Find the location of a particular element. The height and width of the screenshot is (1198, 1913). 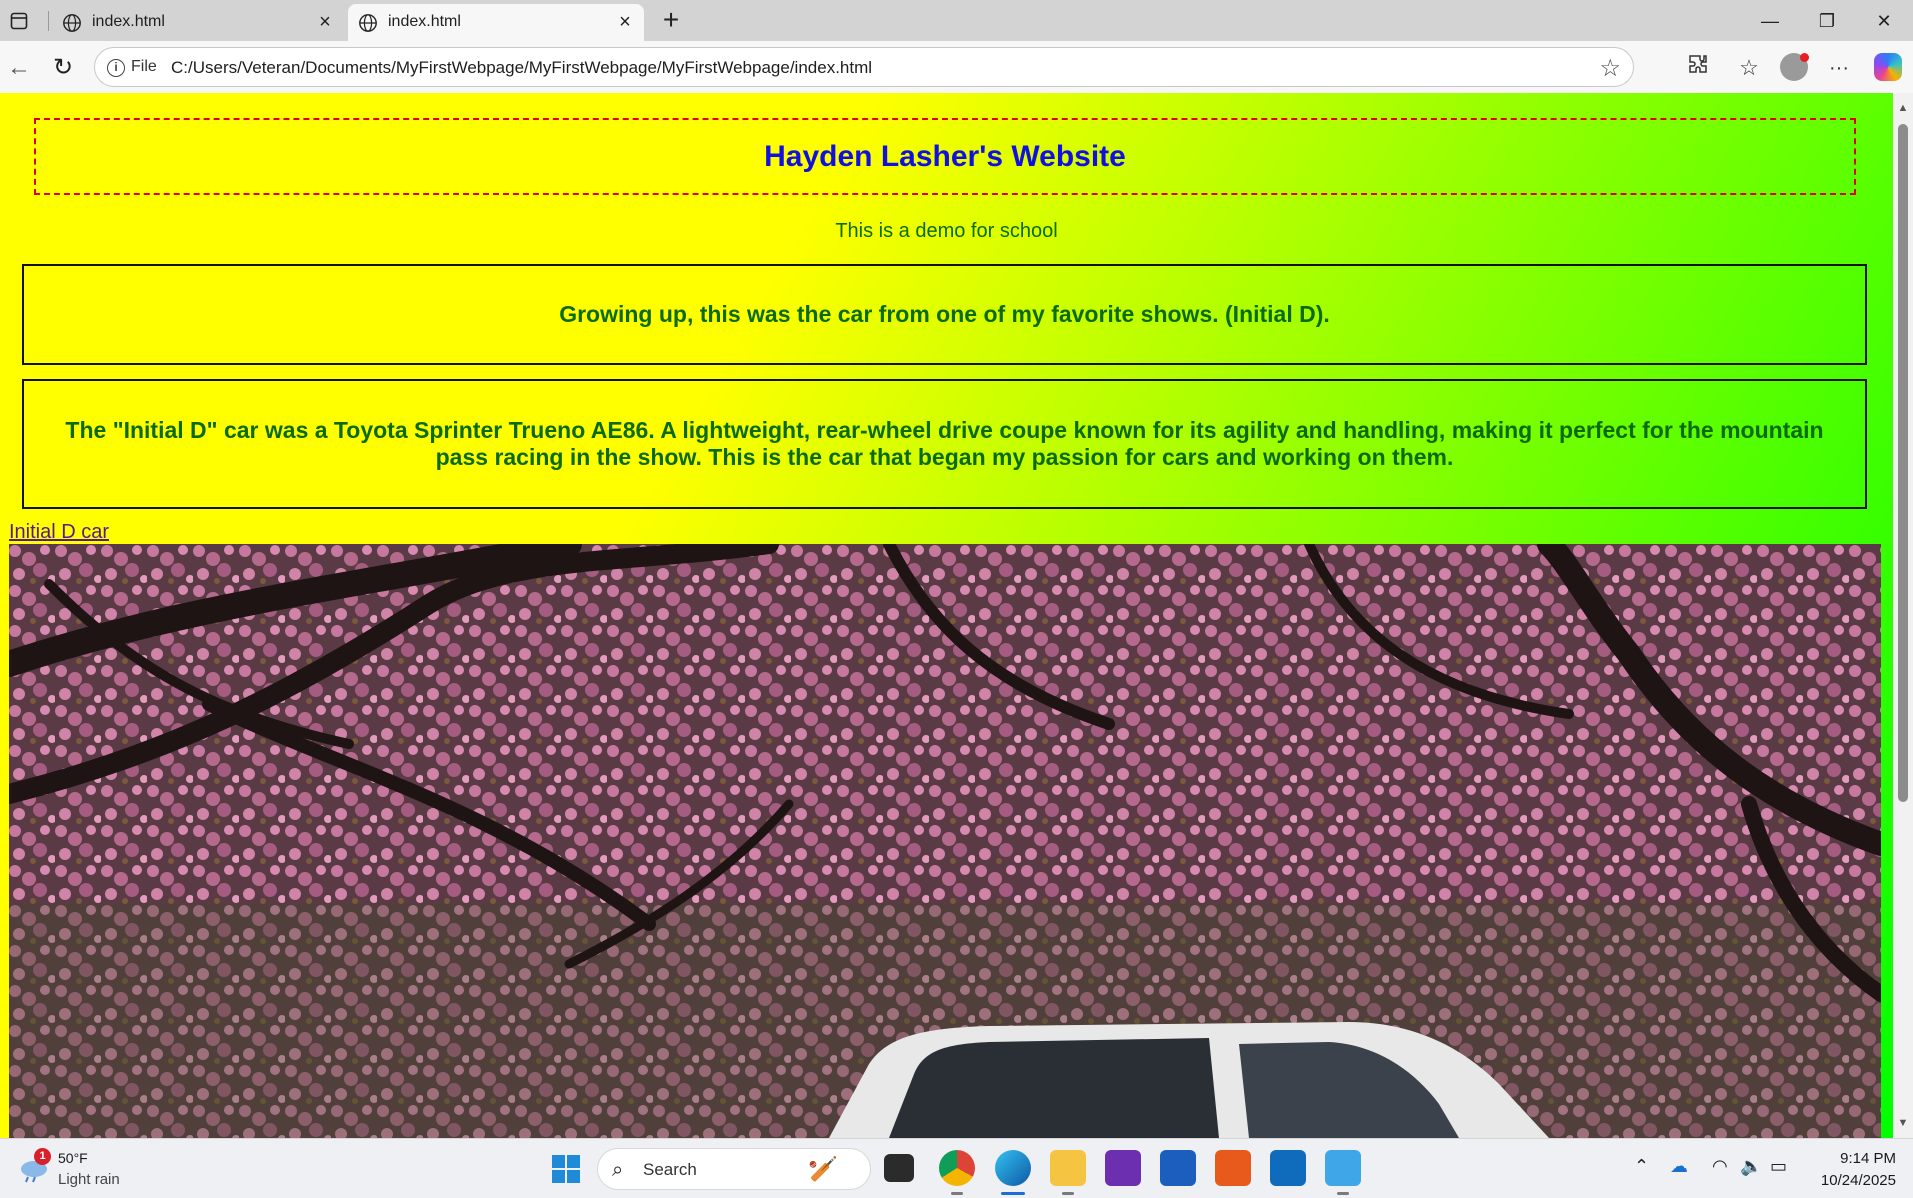

tab-bar: index.html × index.html × + — ❐ ✕ is located at coordinates (956, 20).